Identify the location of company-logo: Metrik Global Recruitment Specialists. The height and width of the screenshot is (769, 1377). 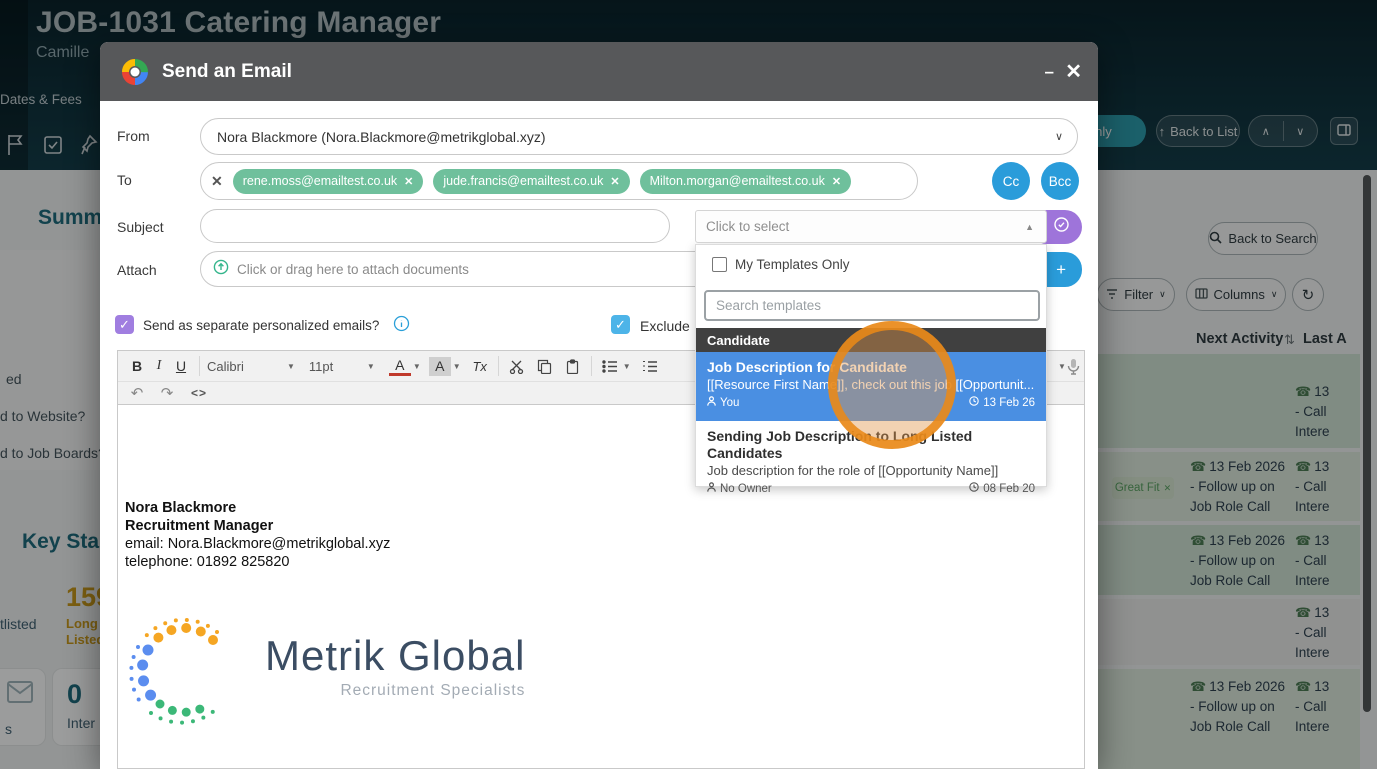
(325, 672).